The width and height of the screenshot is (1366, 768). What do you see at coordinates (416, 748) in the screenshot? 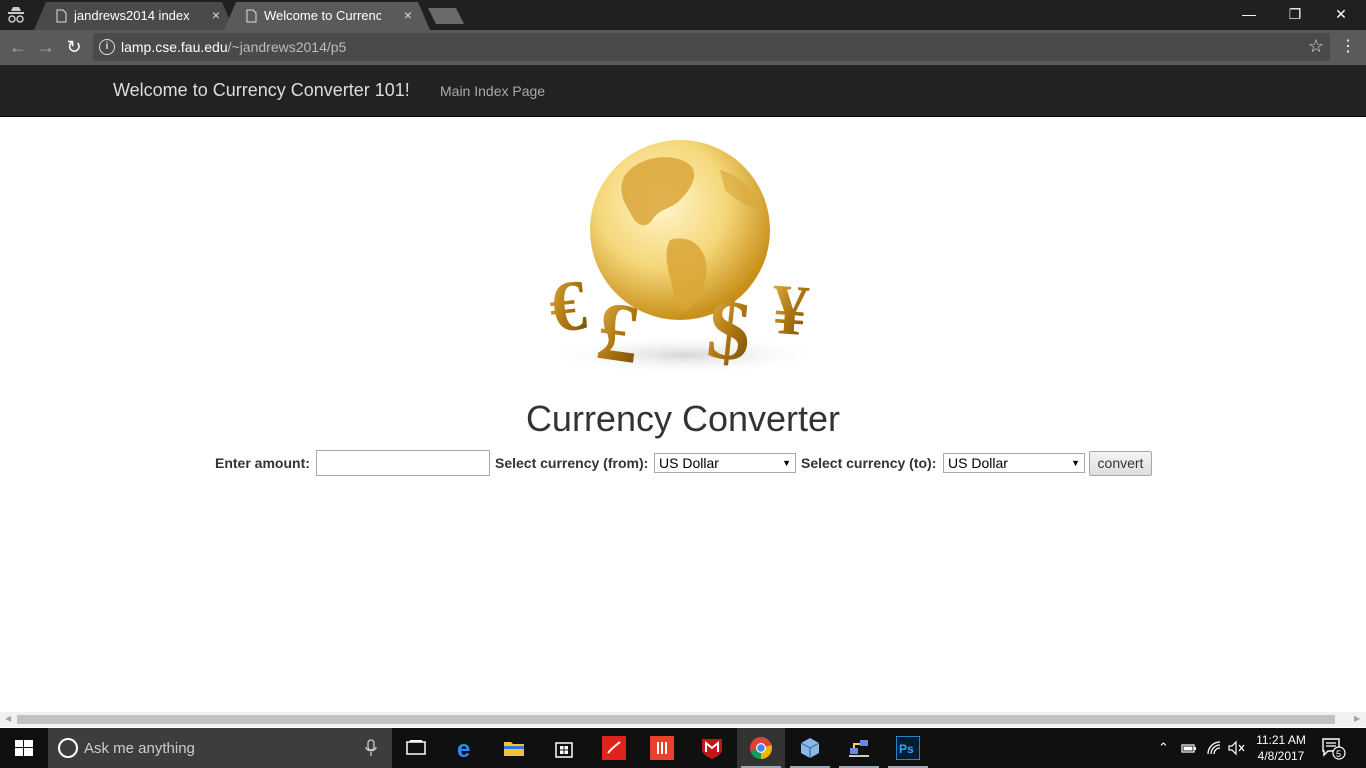
I see `task-view-icon` at bounding box center [416, 748].